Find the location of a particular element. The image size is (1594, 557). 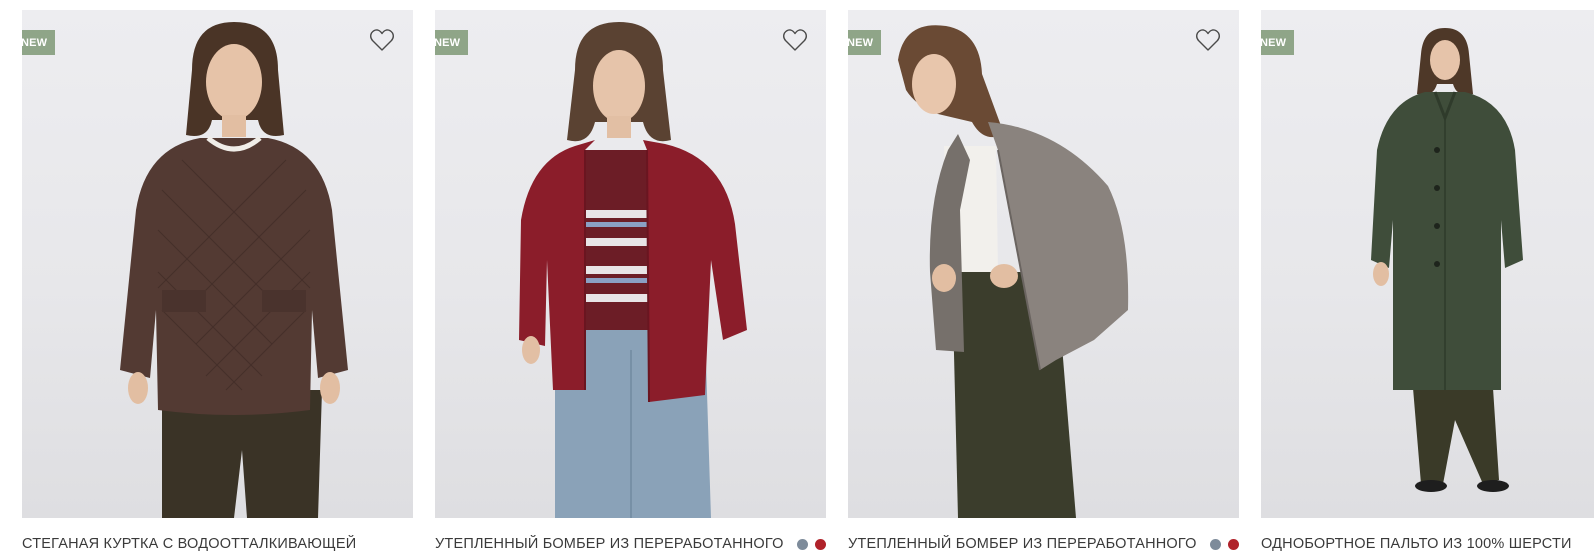

product-title: СТЕГАНАЯ КУРТКА С ВОДООТТАЛКИВАЮЩЕЙ is located at coordinates (217, 544).